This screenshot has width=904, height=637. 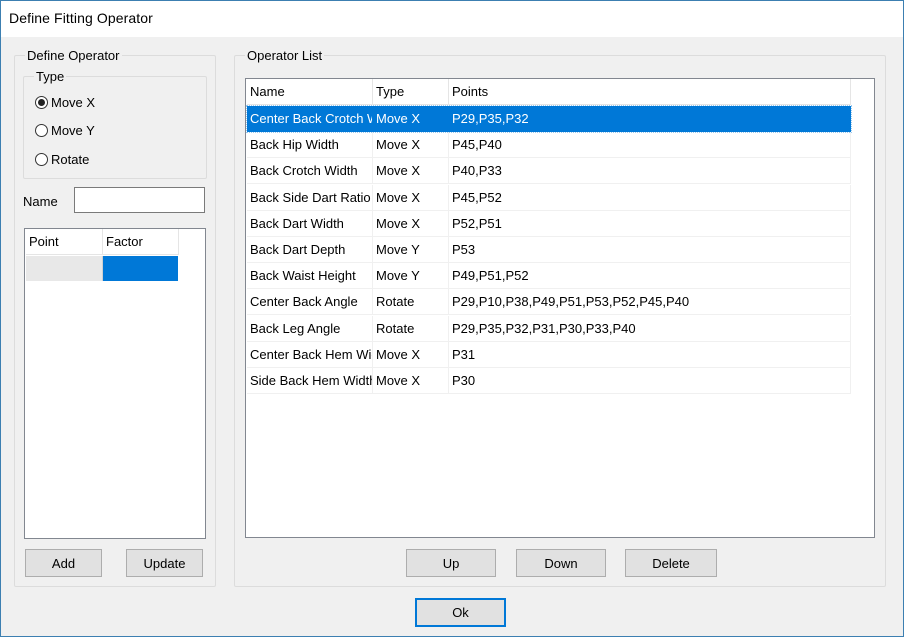 I want to click on cell-name: Center Back Hem Width, so click(x=310, y=354).